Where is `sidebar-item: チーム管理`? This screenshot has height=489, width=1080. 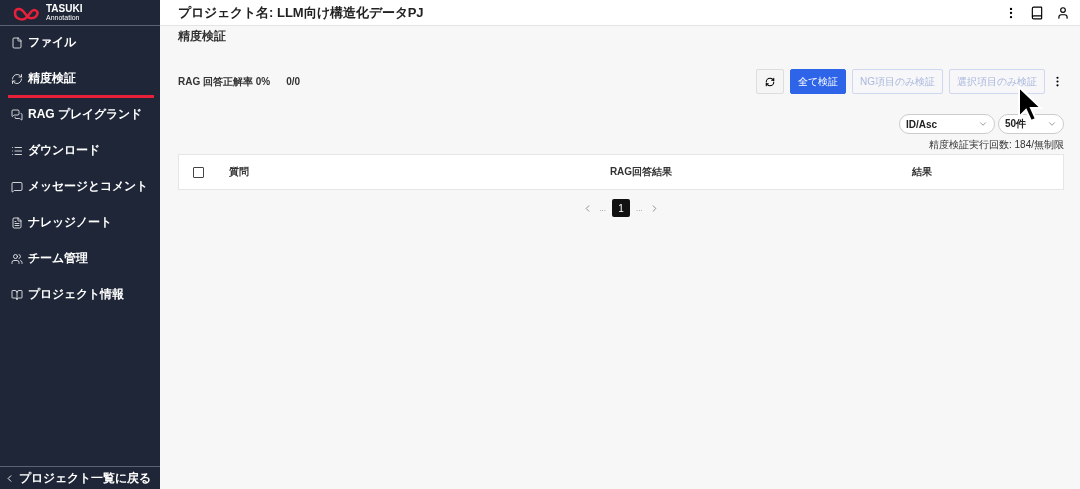 sidebar-item: チーム管理 is located at coordinates (81, 260).